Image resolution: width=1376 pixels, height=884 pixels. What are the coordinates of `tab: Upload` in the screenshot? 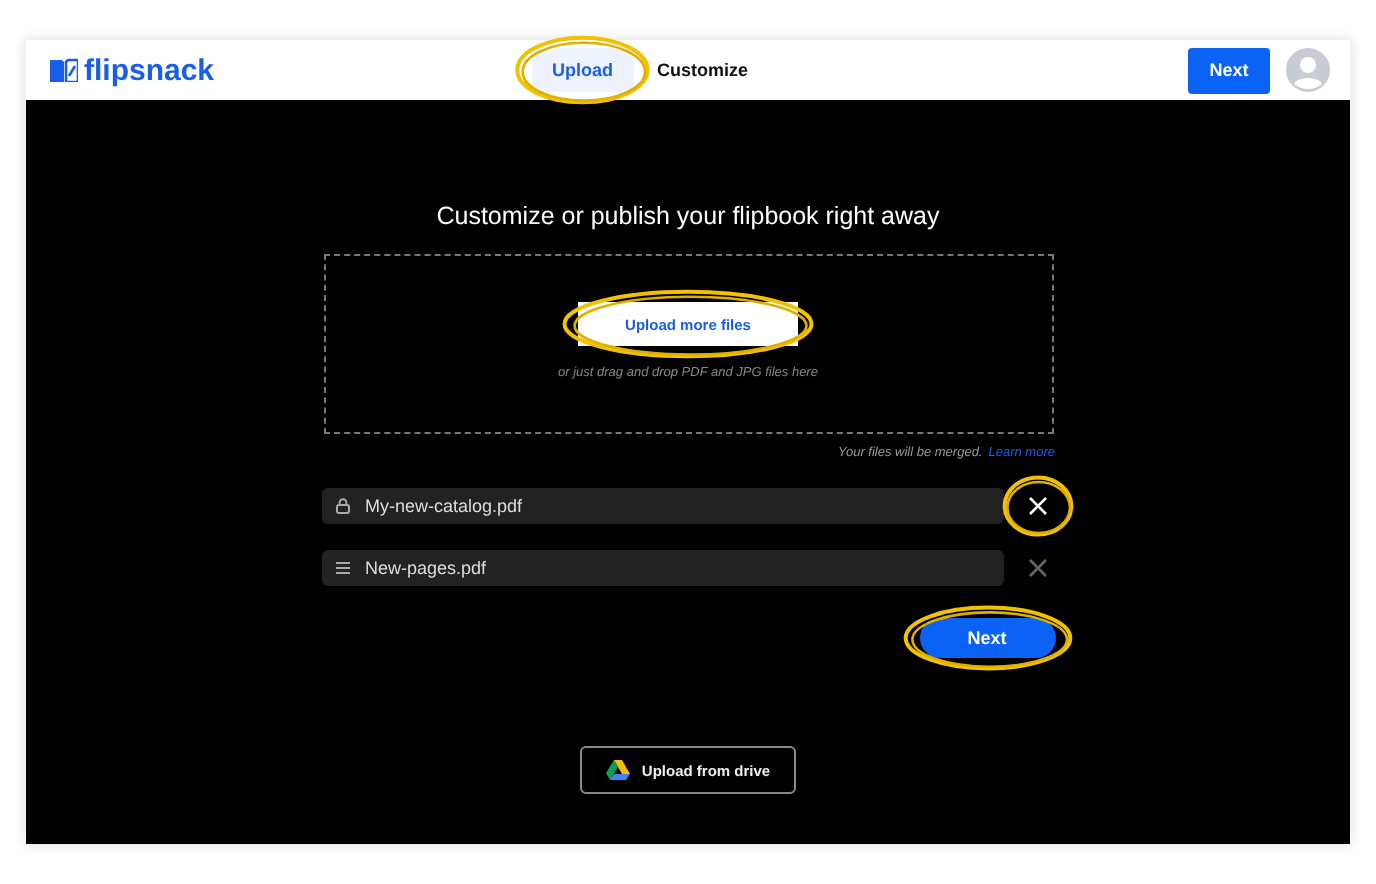 It's located at (582, 70).